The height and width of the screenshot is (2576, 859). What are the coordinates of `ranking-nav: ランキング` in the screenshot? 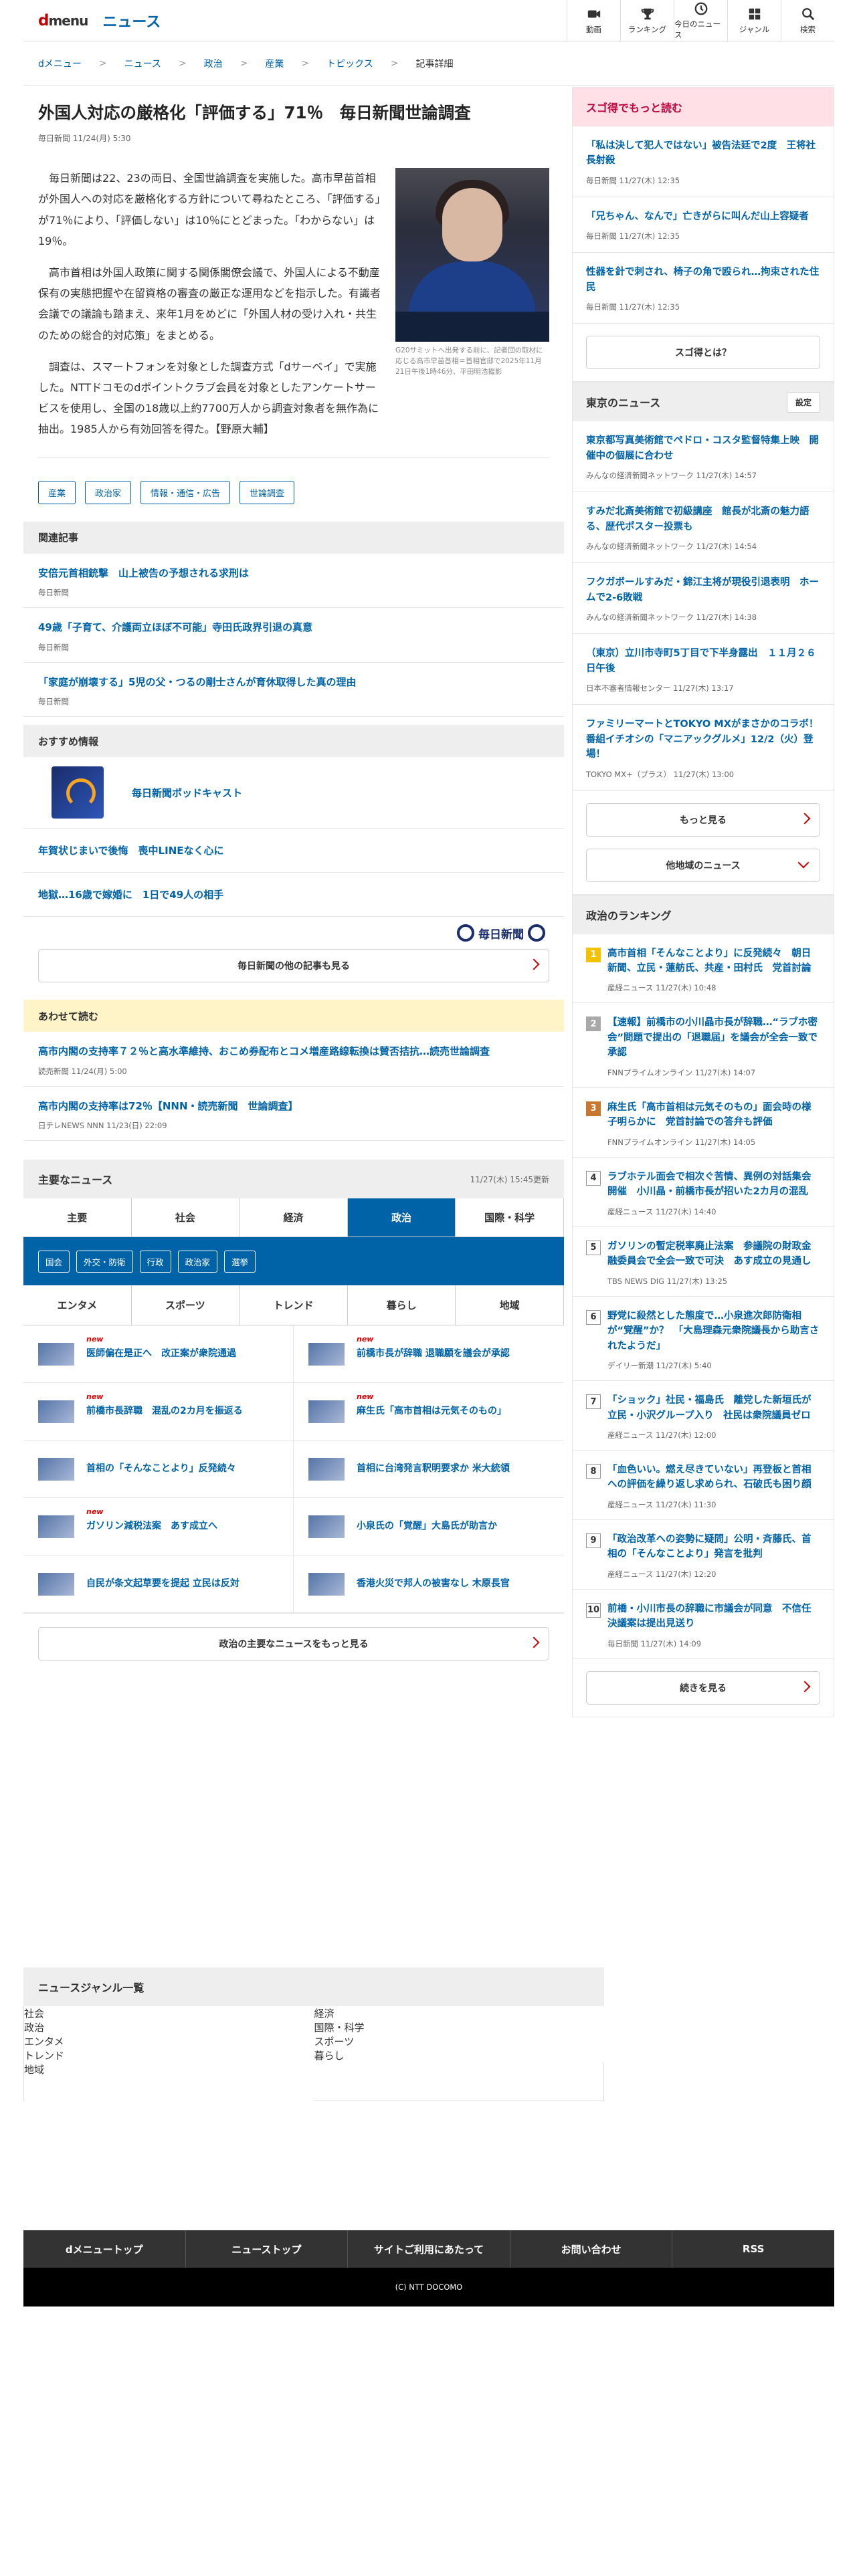 It's located at (647, 20).